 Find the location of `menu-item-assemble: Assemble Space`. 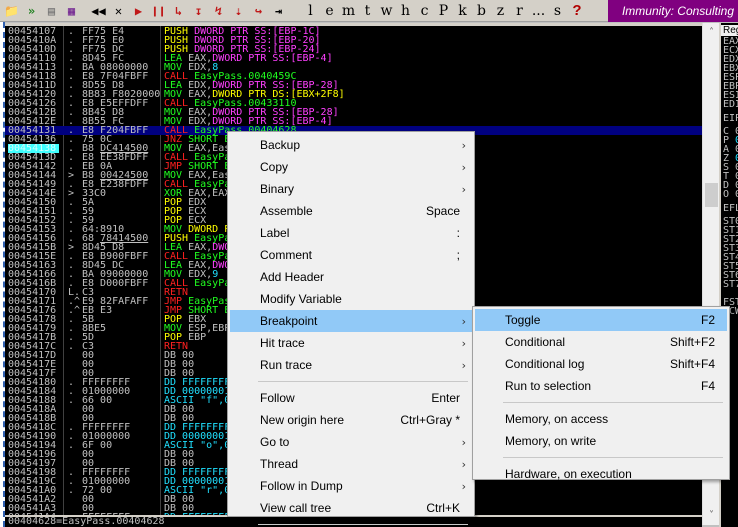

menu-item-assemble: Assemble Space is located at coordinates (351, 211).